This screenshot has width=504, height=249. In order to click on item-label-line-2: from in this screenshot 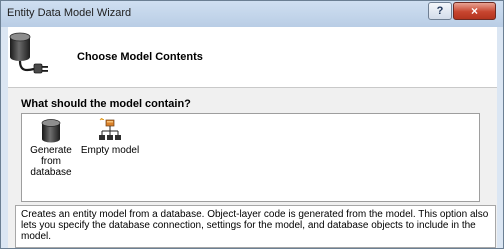, I will do `click(51, 161)`.